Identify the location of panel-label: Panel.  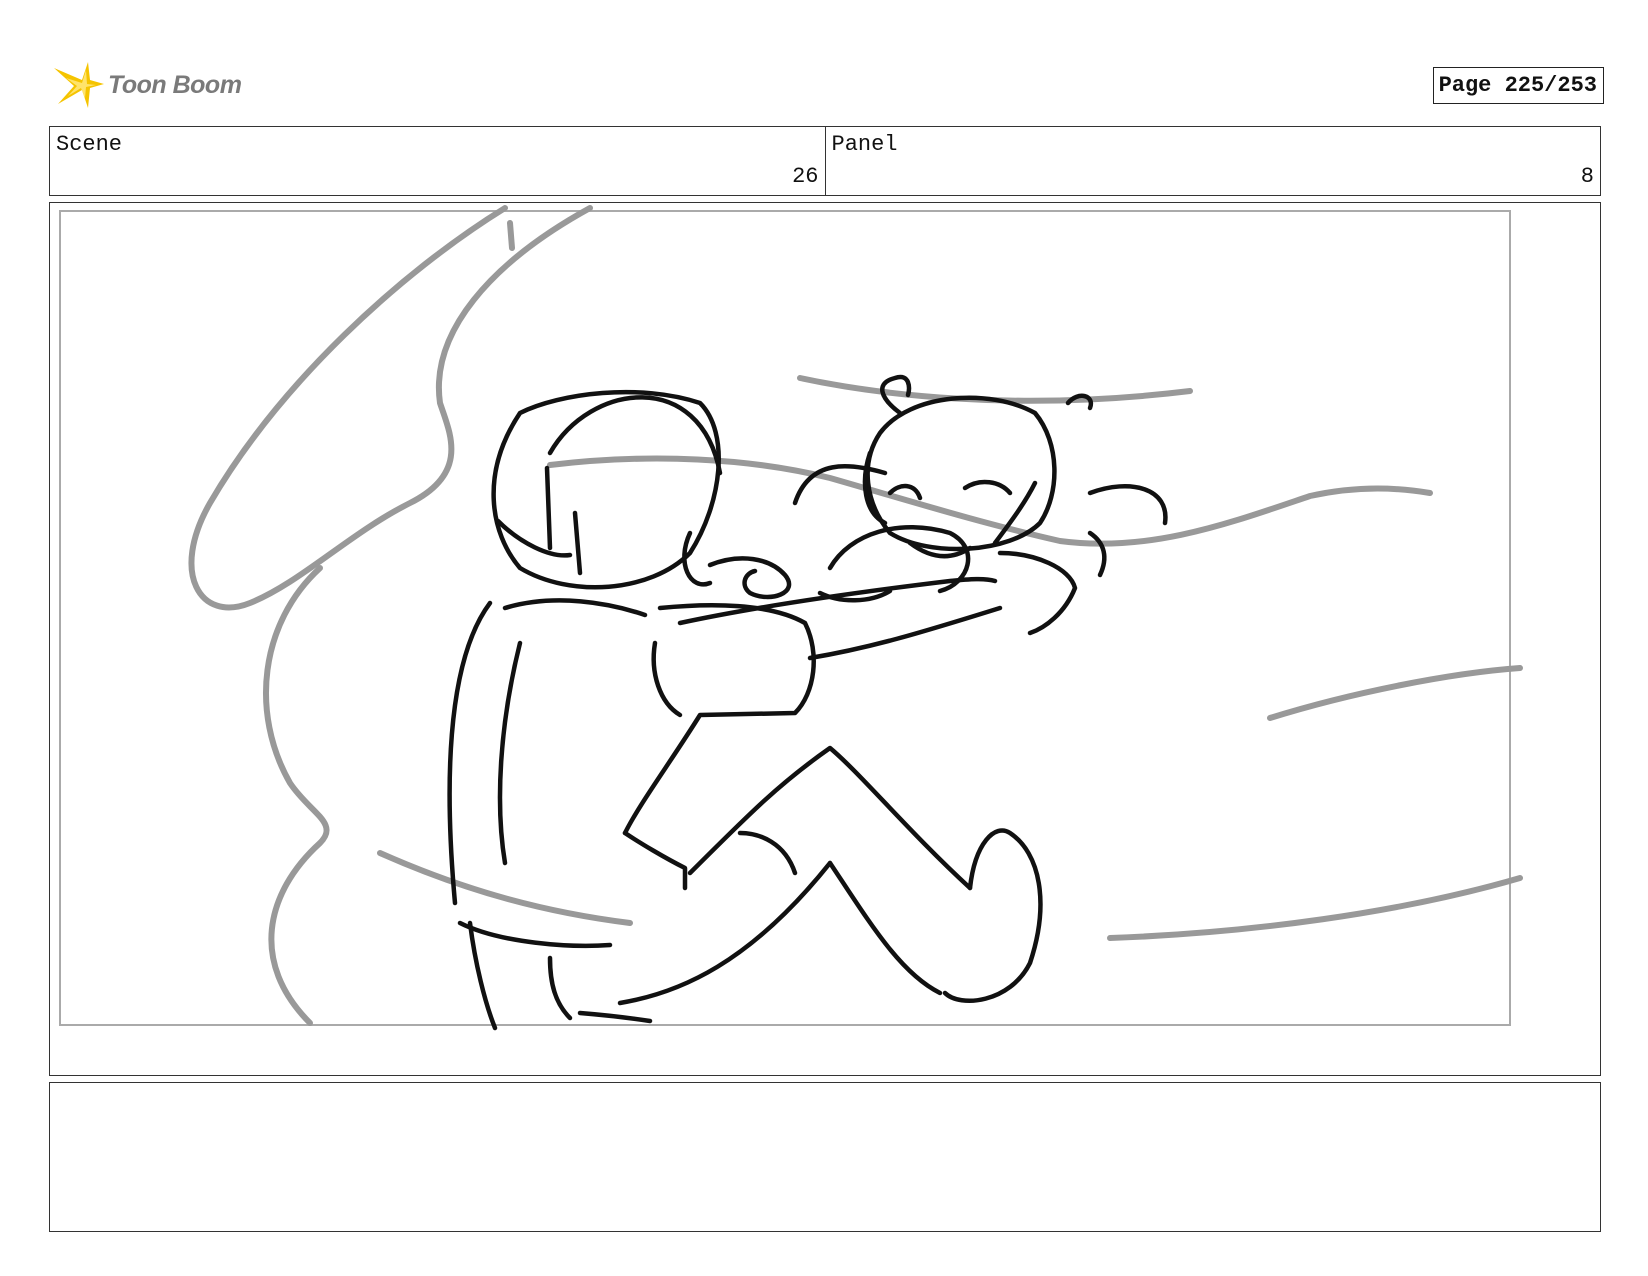
(864, 144).